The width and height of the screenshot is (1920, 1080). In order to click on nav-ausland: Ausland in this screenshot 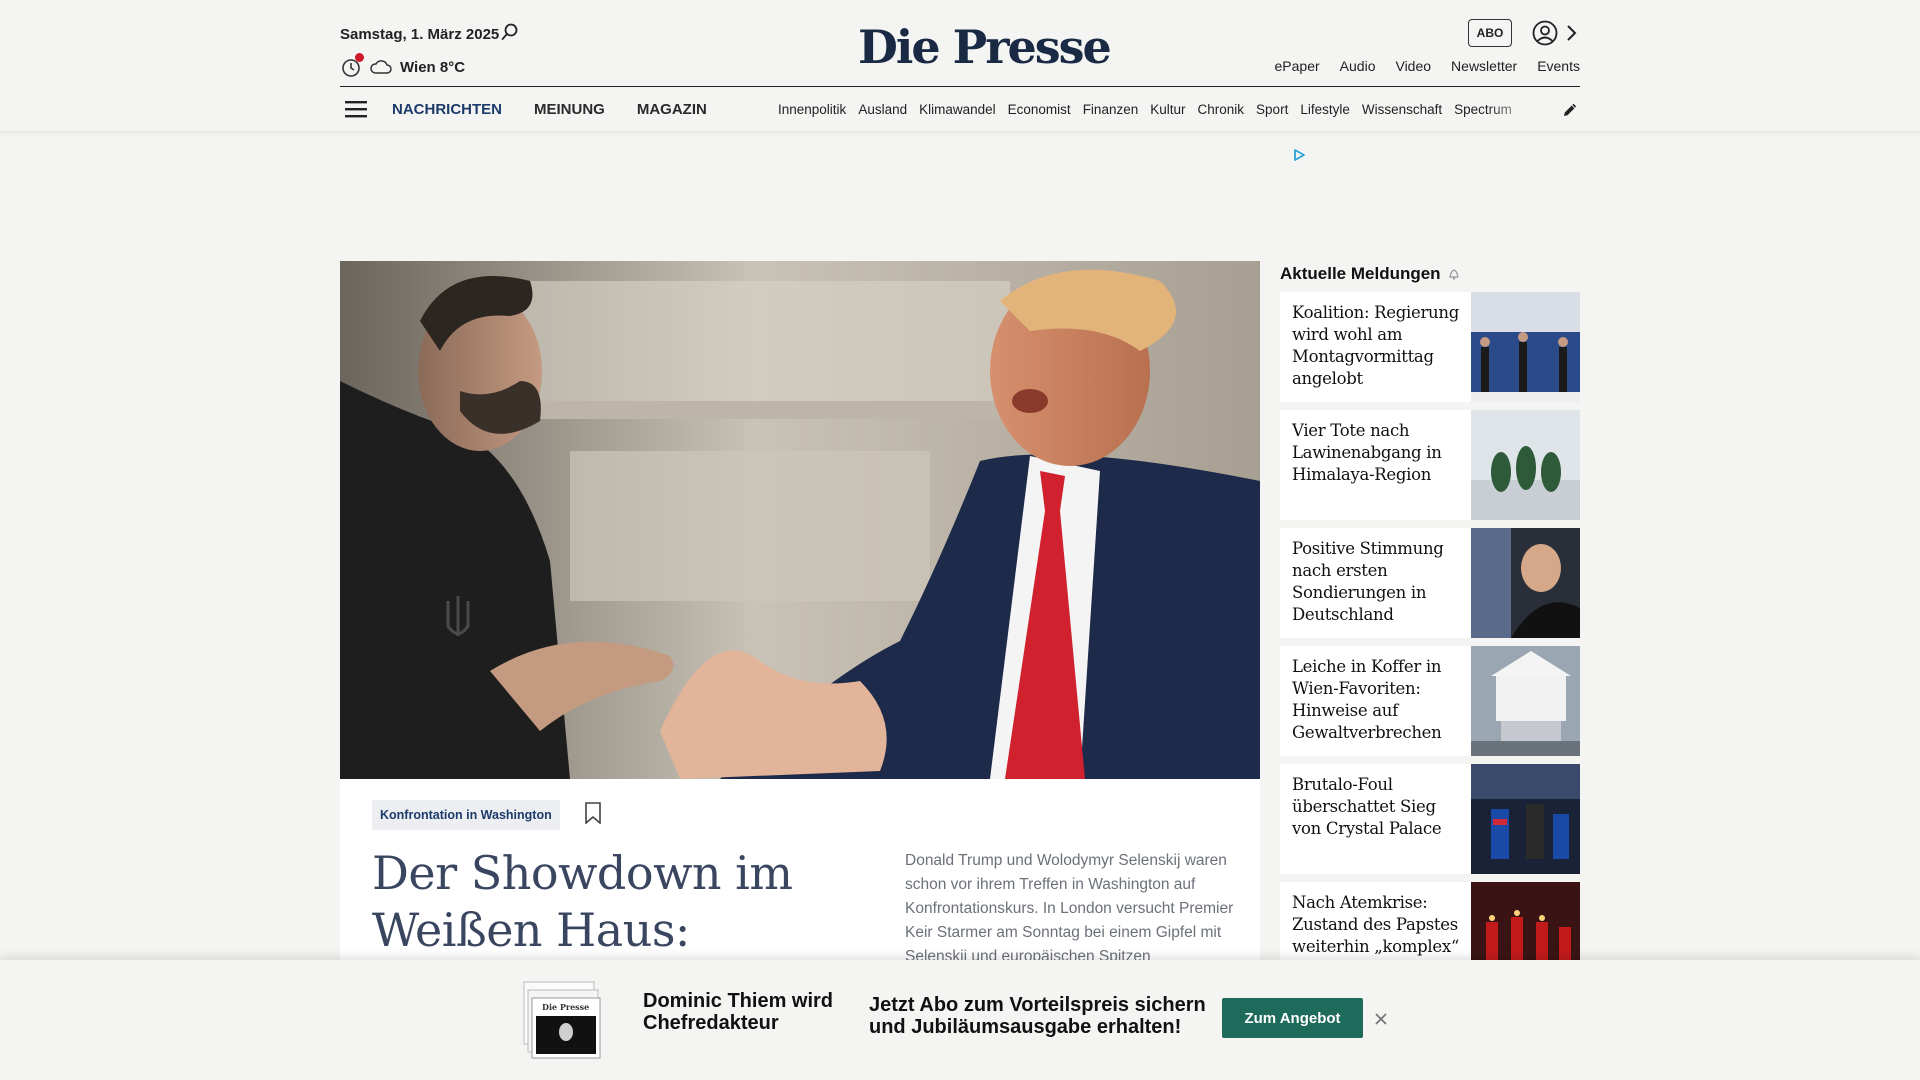, I will do `click(882, 109)`.